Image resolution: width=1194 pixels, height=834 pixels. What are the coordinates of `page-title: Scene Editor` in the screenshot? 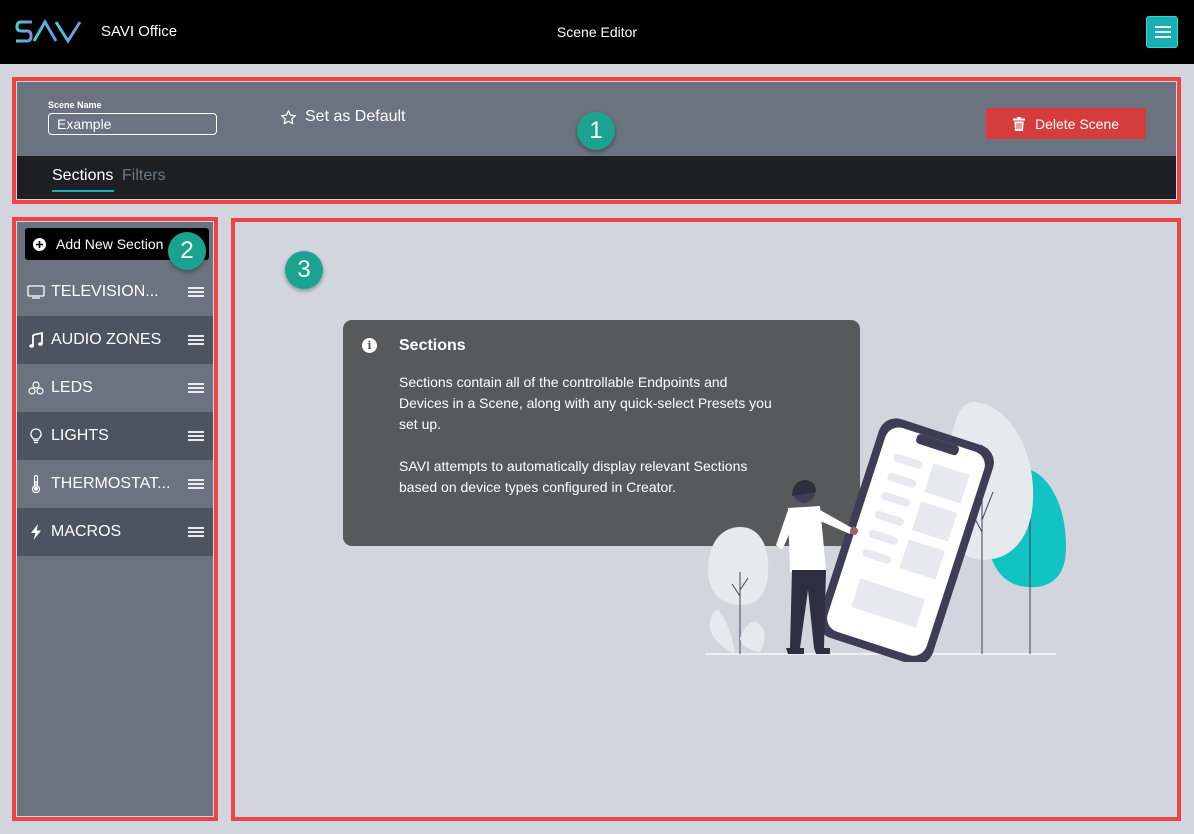 It's located at (597, 32).